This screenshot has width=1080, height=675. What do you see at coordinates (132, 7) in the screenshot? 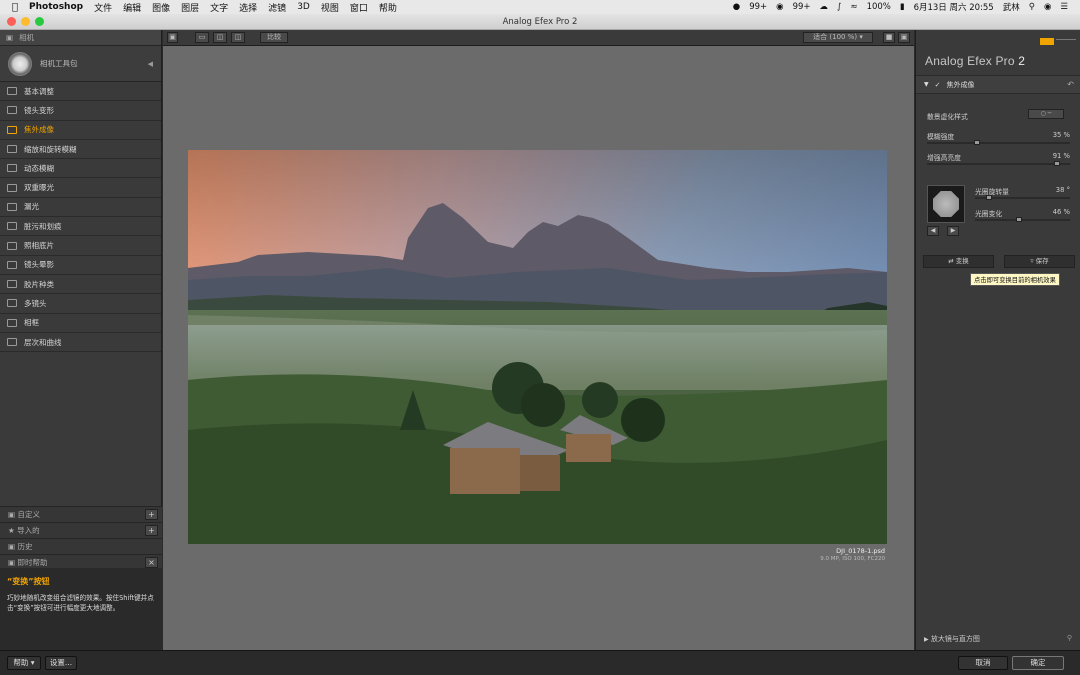
I see `menu-edit: 编辑` at bounding box center [132, 7].